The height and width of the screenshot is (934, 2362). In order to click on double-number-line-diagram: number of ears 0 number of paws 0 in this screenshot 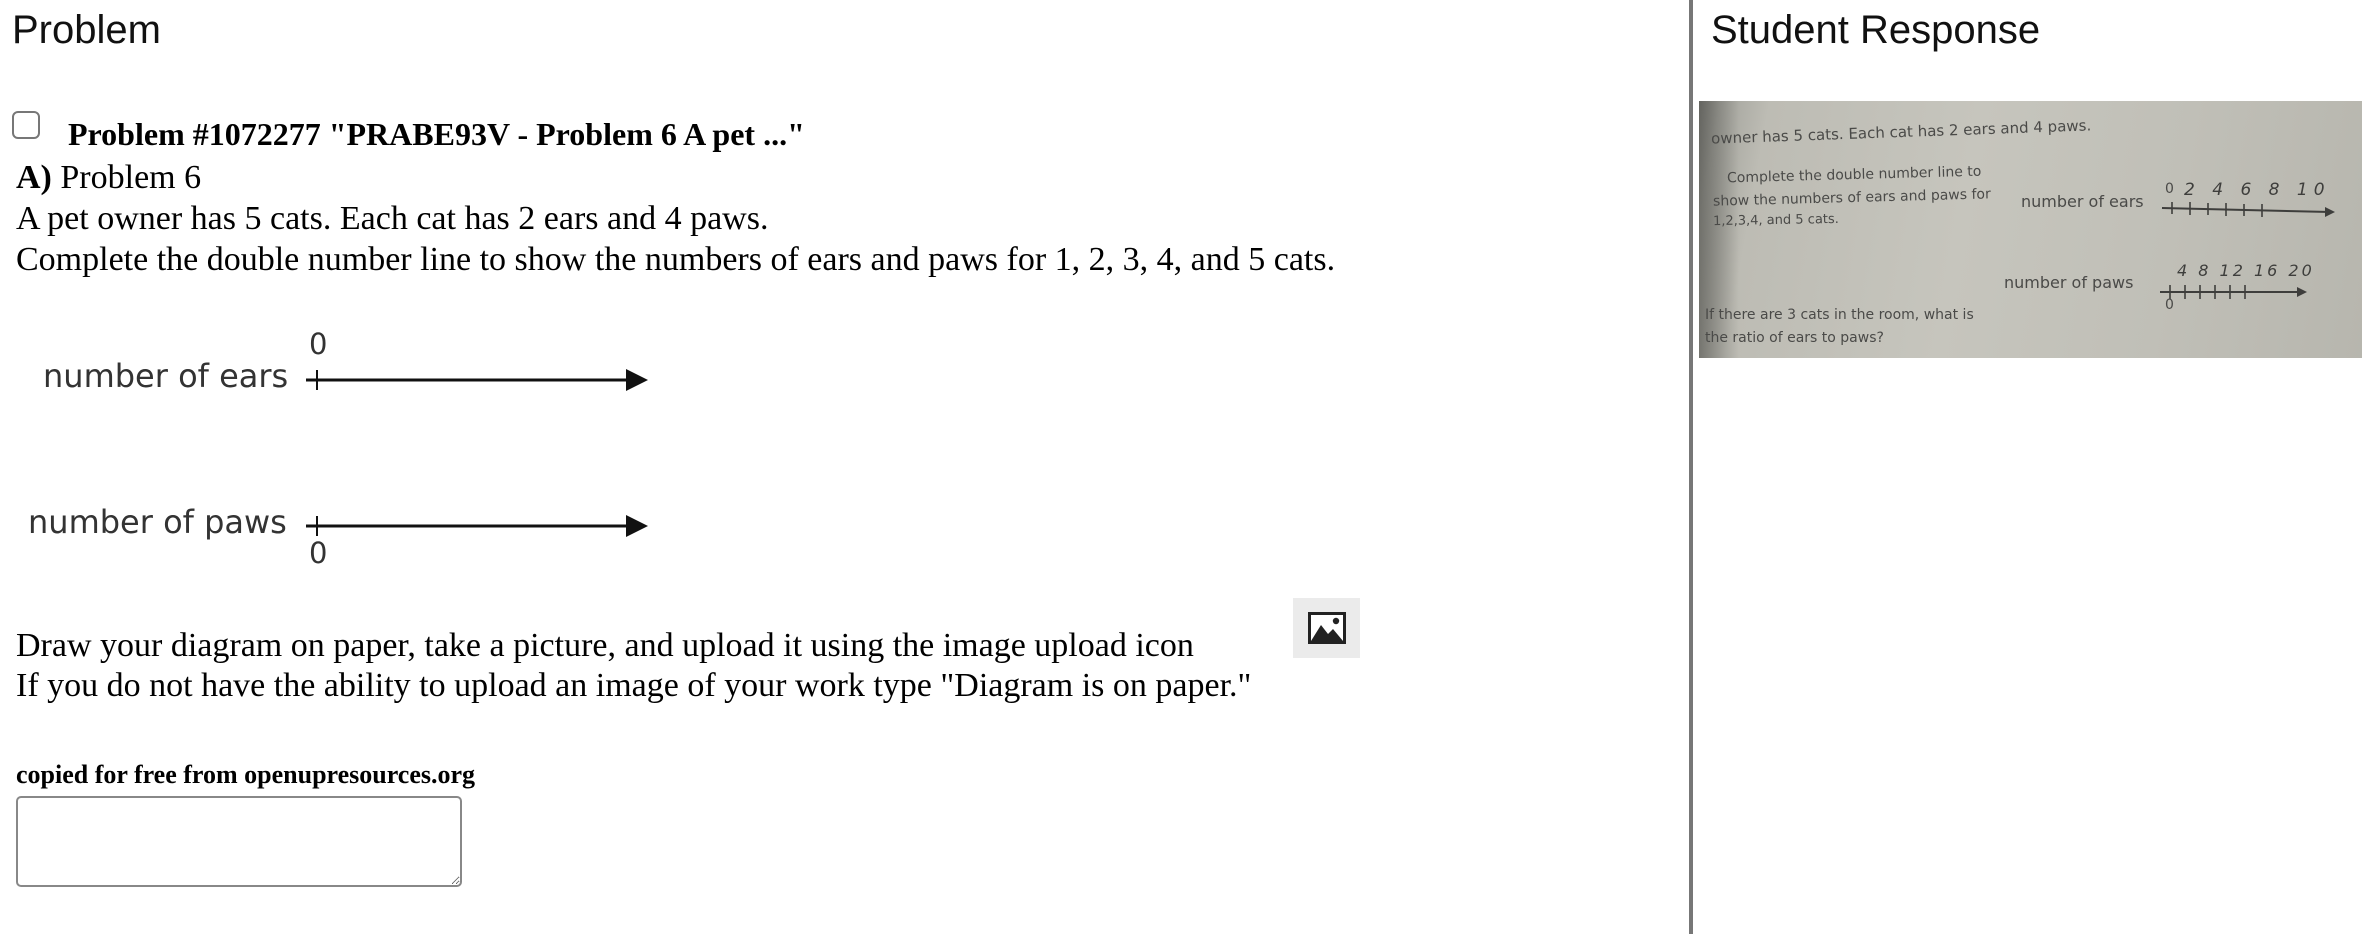, I will do `click(336, 450)`.